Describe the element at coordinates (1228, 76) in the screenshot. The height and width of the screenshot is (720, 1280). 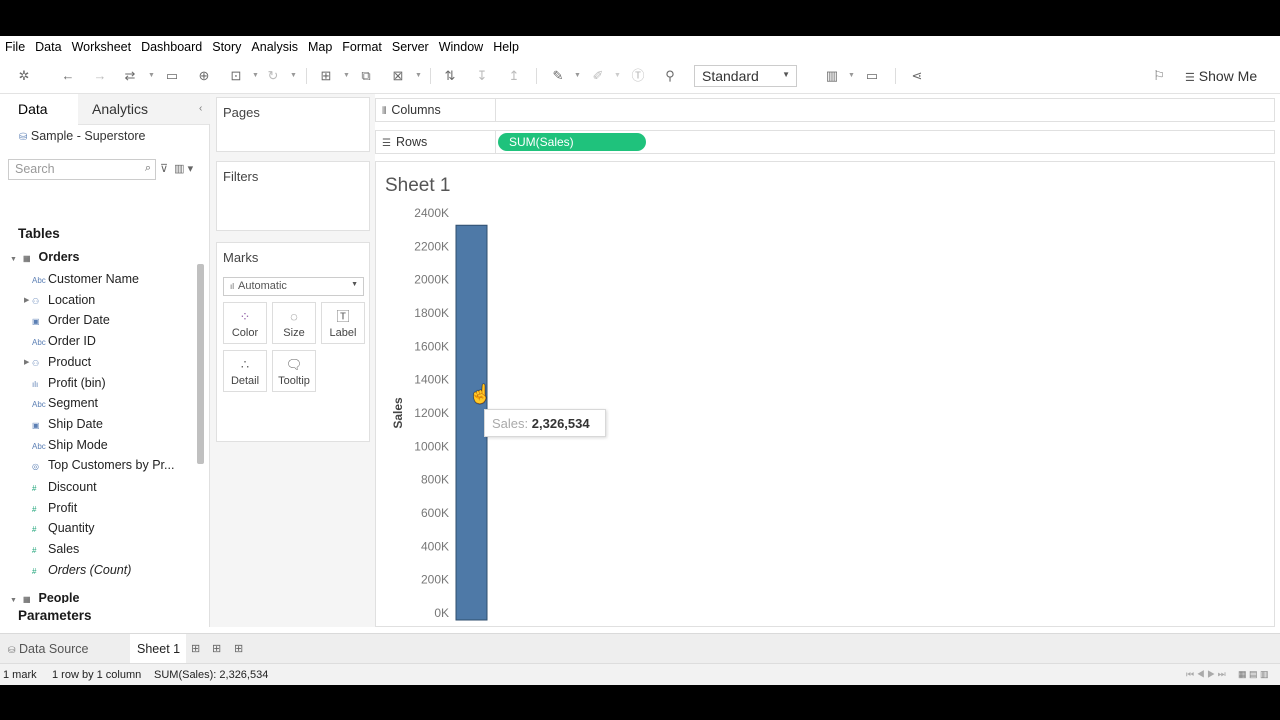
I see `show-me-label: Show Me` at that location.